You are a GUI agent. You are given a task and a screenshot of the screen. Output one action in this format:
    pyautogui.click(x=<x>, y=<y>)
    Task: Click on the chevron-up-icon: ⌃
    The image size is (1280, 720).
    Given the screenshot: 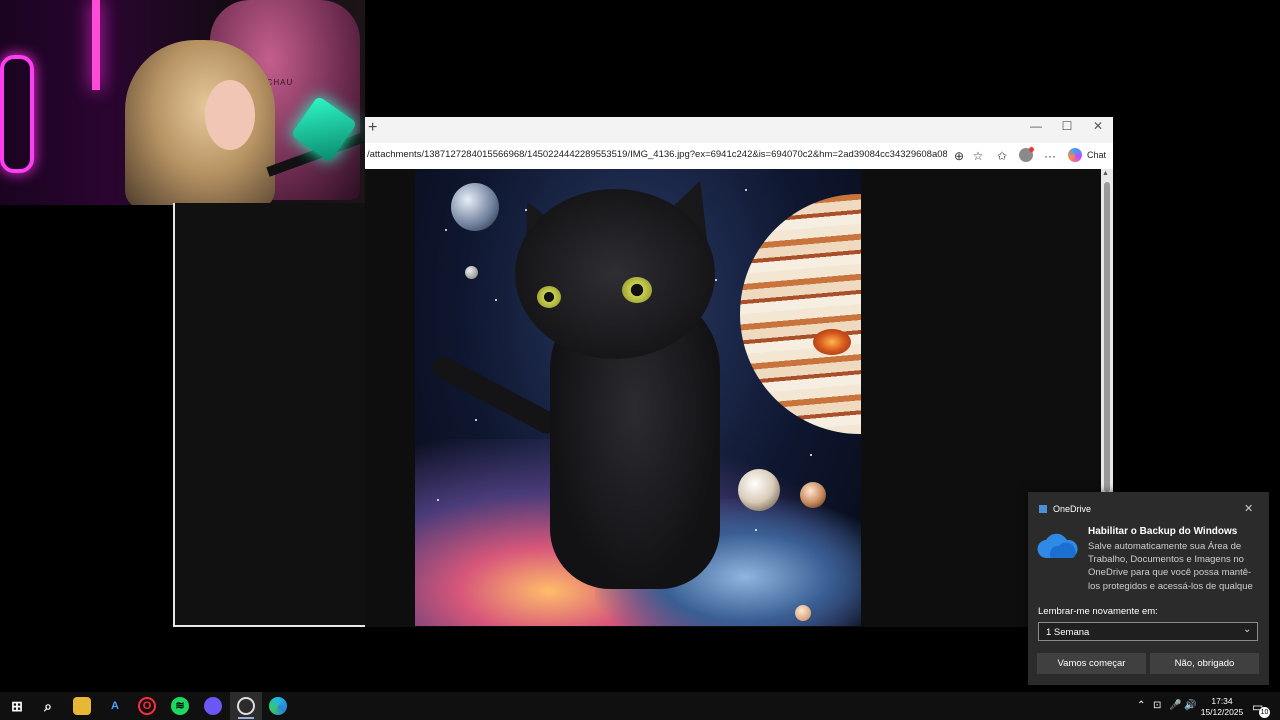 What is the action you would take?
    pyautogui.click(x=1141, y=705)
    